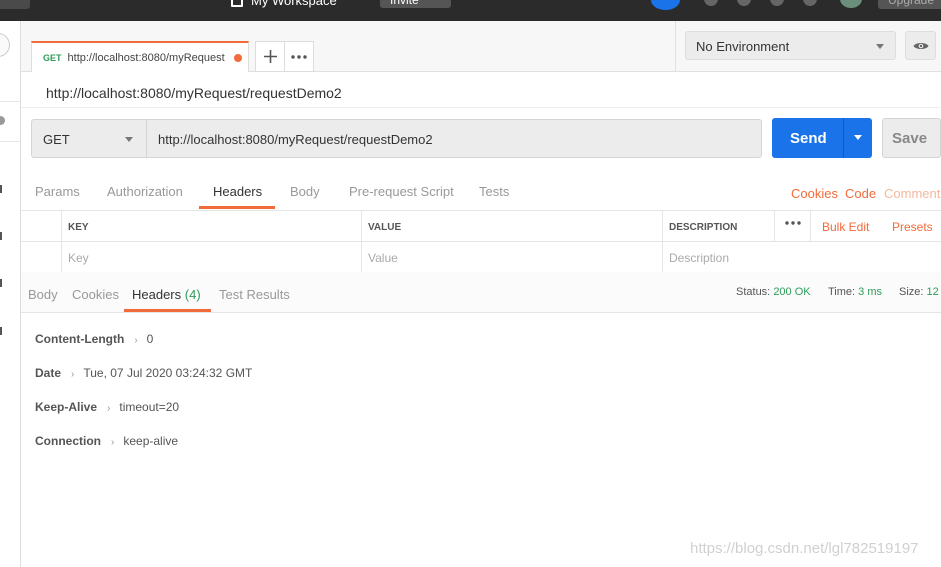 Image resolution: width=941 pixels, height=567 pixels. Describe the element at coordinates (415, 4) in the screenshot. I see `invite-button: Invite` at that location.